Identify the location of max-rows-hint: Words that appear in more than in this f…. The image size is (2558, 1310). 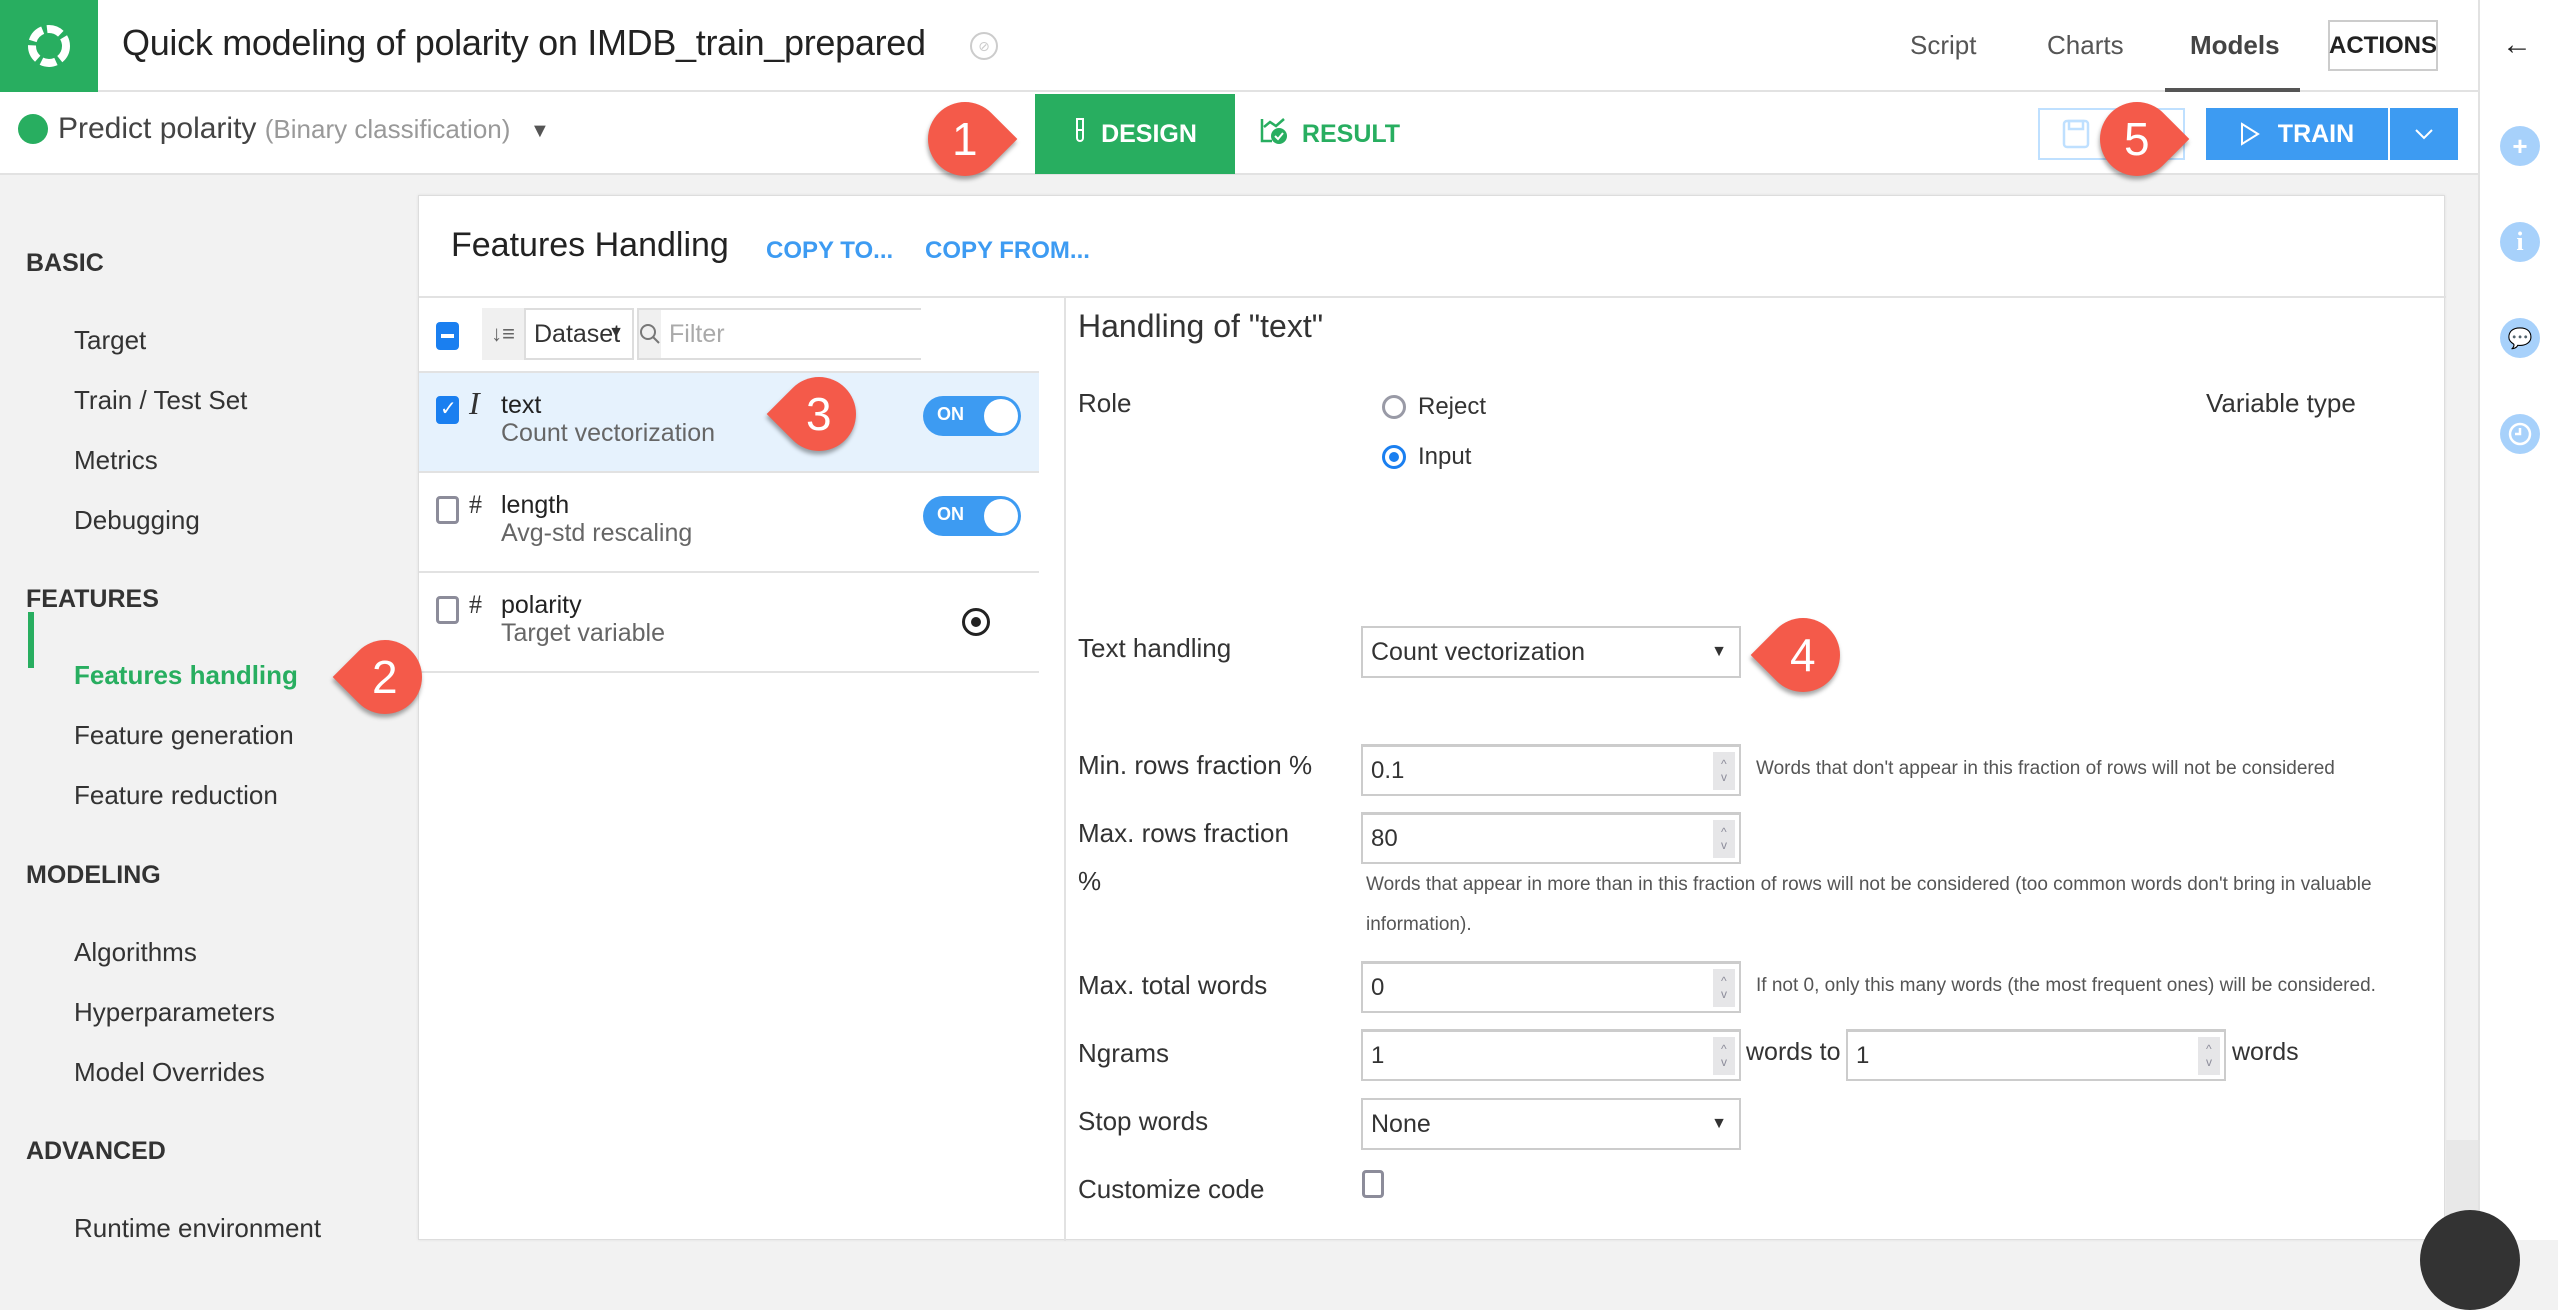
(1869, 884).